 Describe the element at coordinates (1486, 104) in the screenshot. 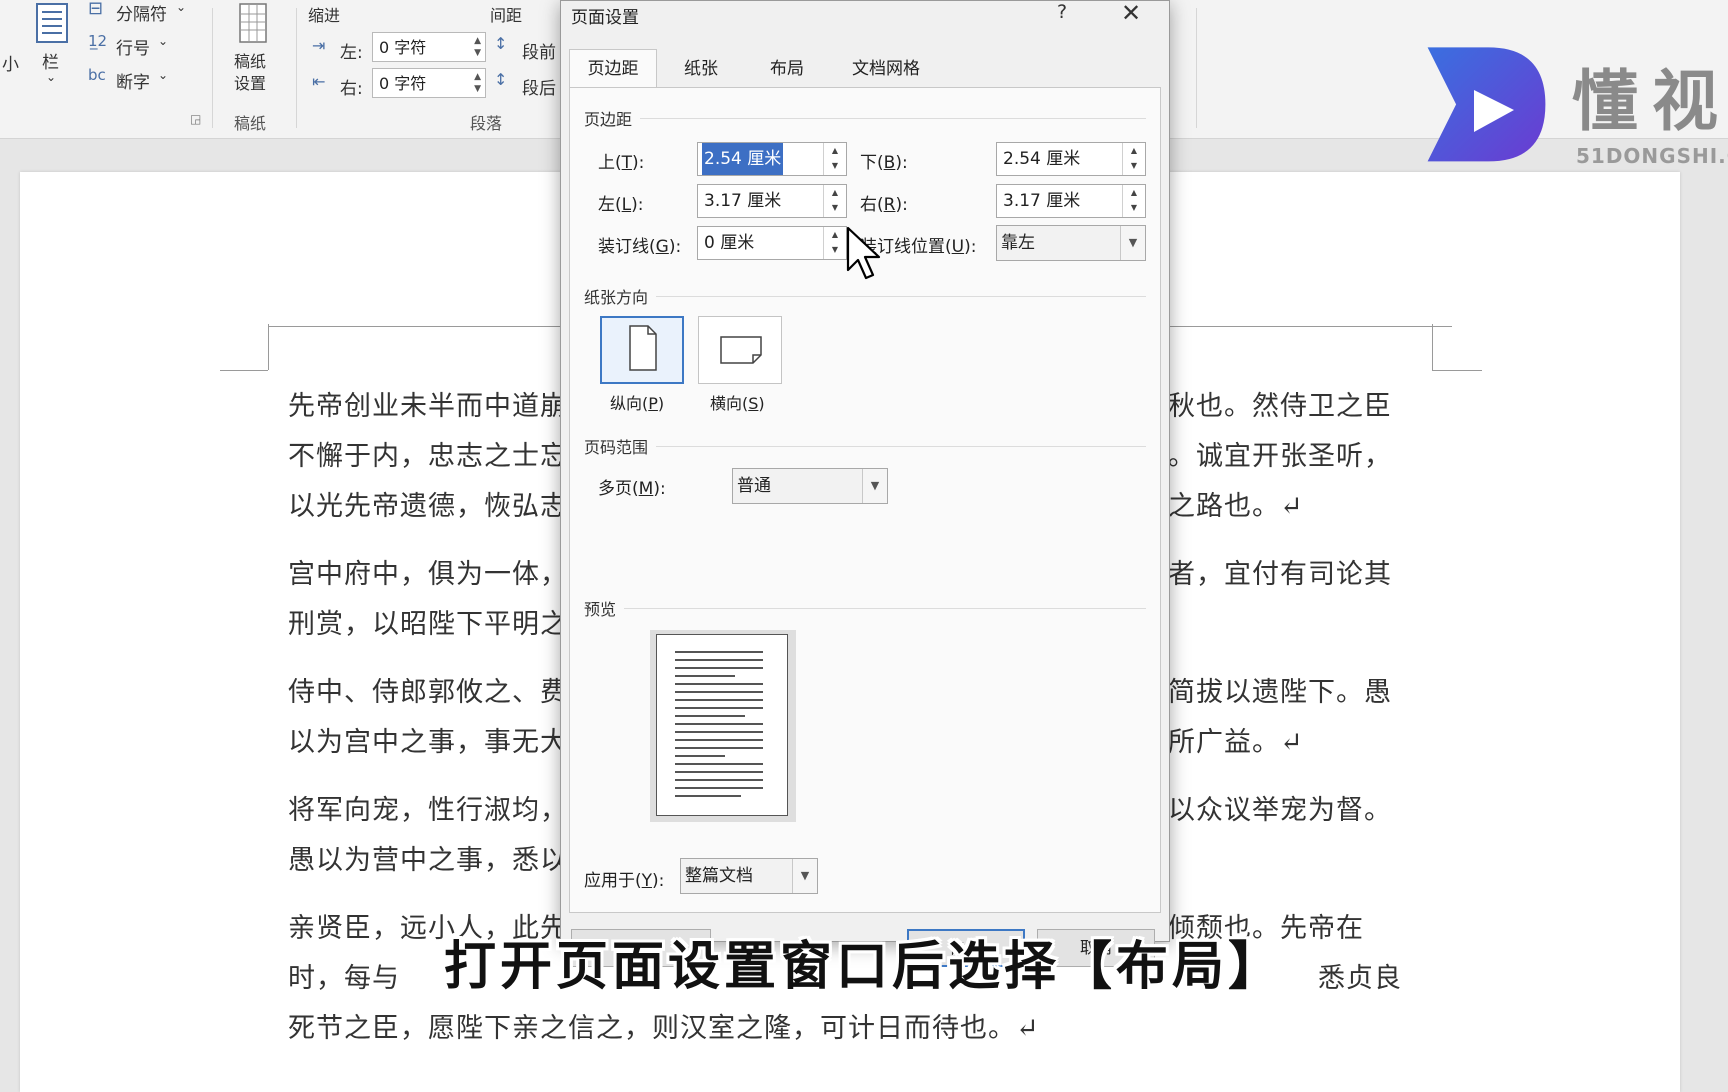

I see `play-logo-icon` at that location.